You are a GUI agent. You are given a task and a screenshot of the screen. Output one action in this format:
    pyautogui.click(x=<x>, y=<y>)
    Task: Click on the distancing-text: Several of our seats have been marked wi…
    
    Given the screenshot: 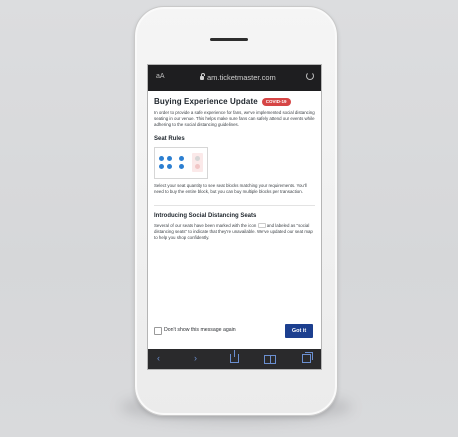 What is the action you would take?
    pyautogui.click(x=234, y=232)
    